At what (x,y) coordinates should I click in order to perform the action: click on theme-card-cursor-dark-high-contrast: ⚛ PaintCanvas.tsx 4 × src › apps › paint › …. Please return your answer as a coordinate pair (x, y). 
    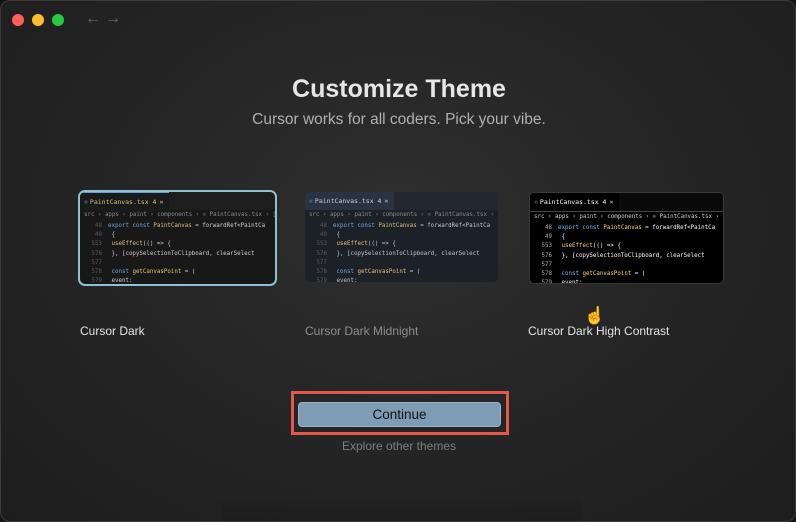
    Looking at the image, I should click on (626, 238).